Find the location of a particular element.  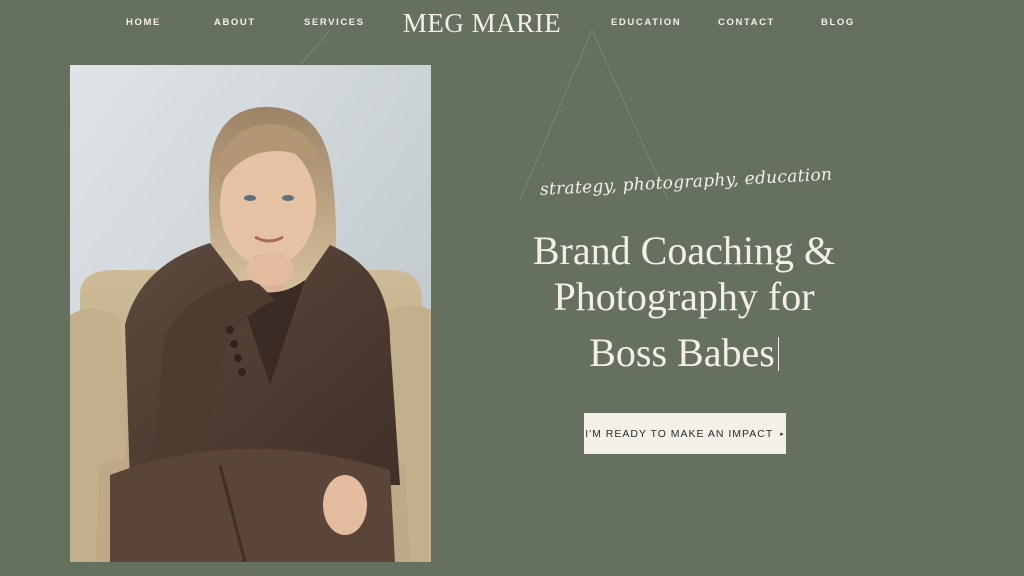

arrow-right-icon: ▸ is located at coordinates (782, 434).